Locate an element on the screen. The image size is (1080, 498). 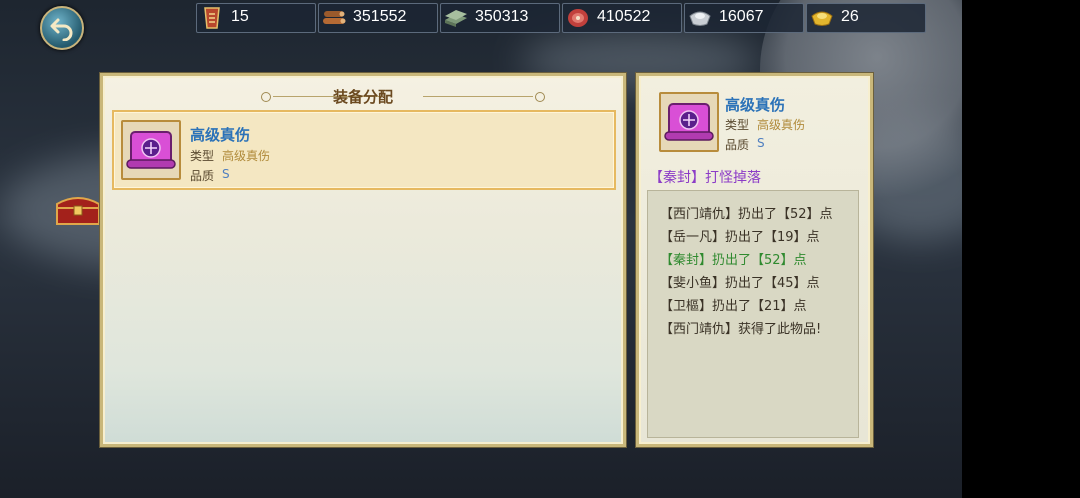
resource-value: 26 is located at coordinates (850, 16).